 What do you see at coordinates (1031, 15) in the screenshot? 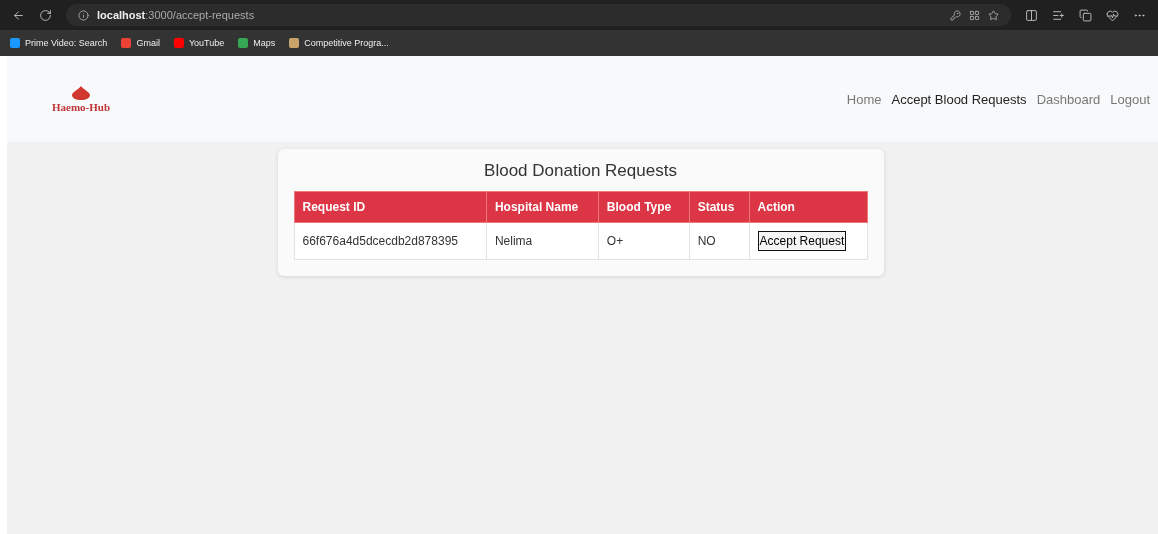
I see `split-screen-icon` at bounding box center [1031, 15].